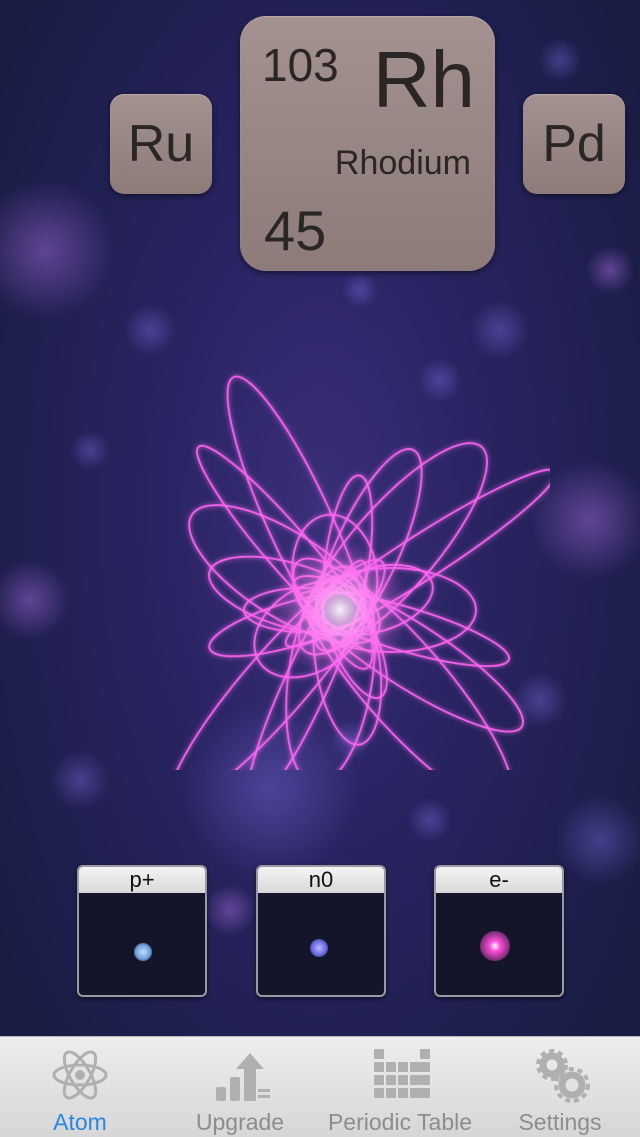  Describe the element at coordinates (402, 1073) in the screenshot. I see `periodic-table-icon` at that location.